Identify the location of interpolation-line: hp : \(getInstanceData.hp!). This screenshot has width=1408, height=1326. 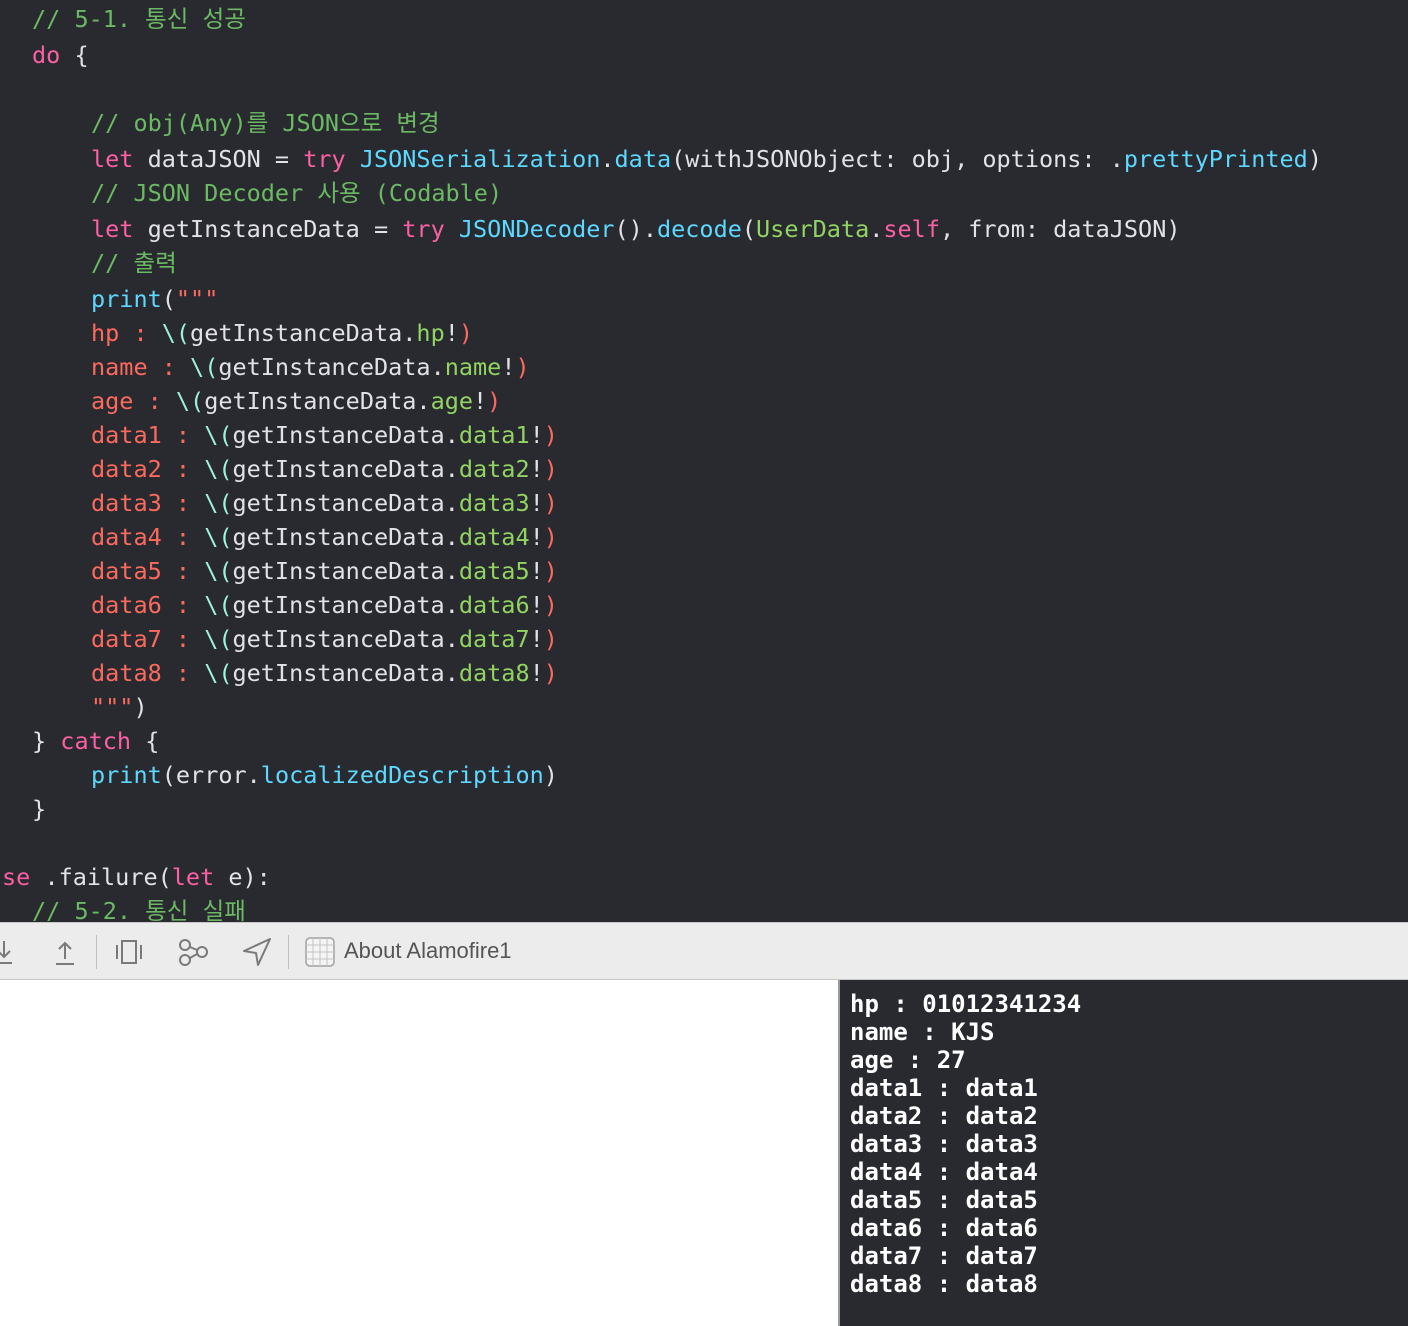
(282, 333).